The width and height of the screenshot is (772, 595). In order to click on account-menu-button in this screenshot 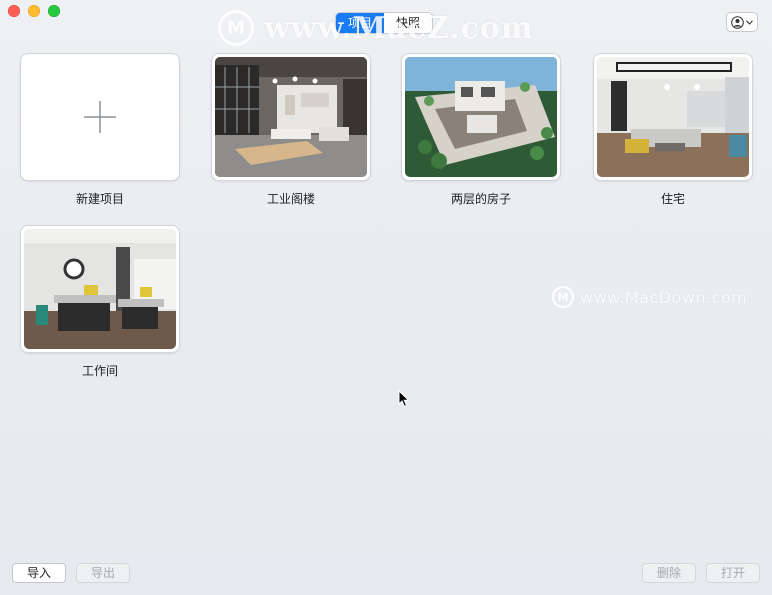, I will do `click(742, 22)`.